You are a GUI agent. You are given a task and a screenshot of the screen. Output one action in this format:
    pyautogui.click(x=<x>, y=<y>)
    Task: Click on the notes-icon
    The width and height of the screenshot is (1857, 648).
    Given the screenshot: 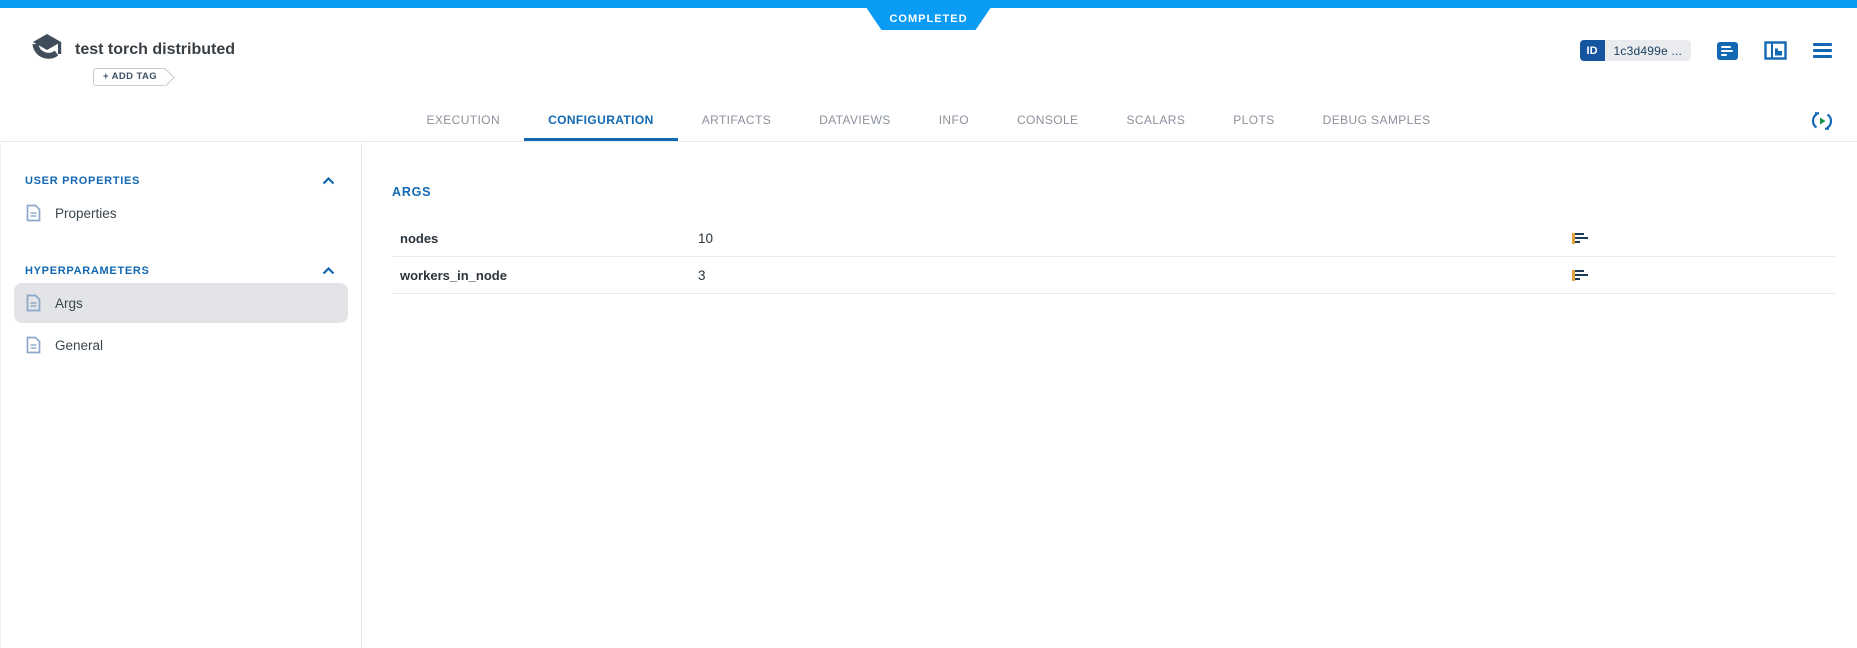 What is the action you would take?
    pyautogui.click(x=1727, y=50)
    